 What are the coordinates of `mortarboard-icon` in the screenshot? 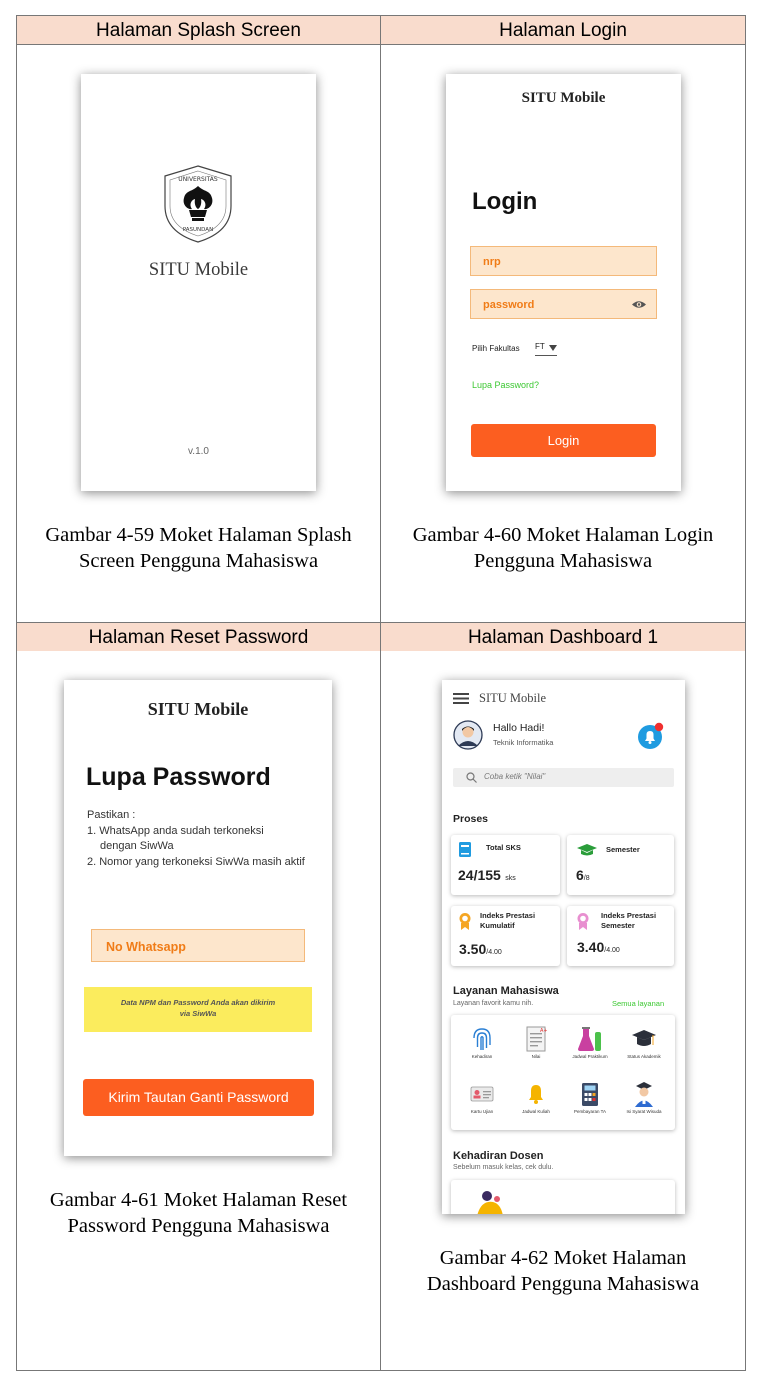 It's located at (644, 1038).